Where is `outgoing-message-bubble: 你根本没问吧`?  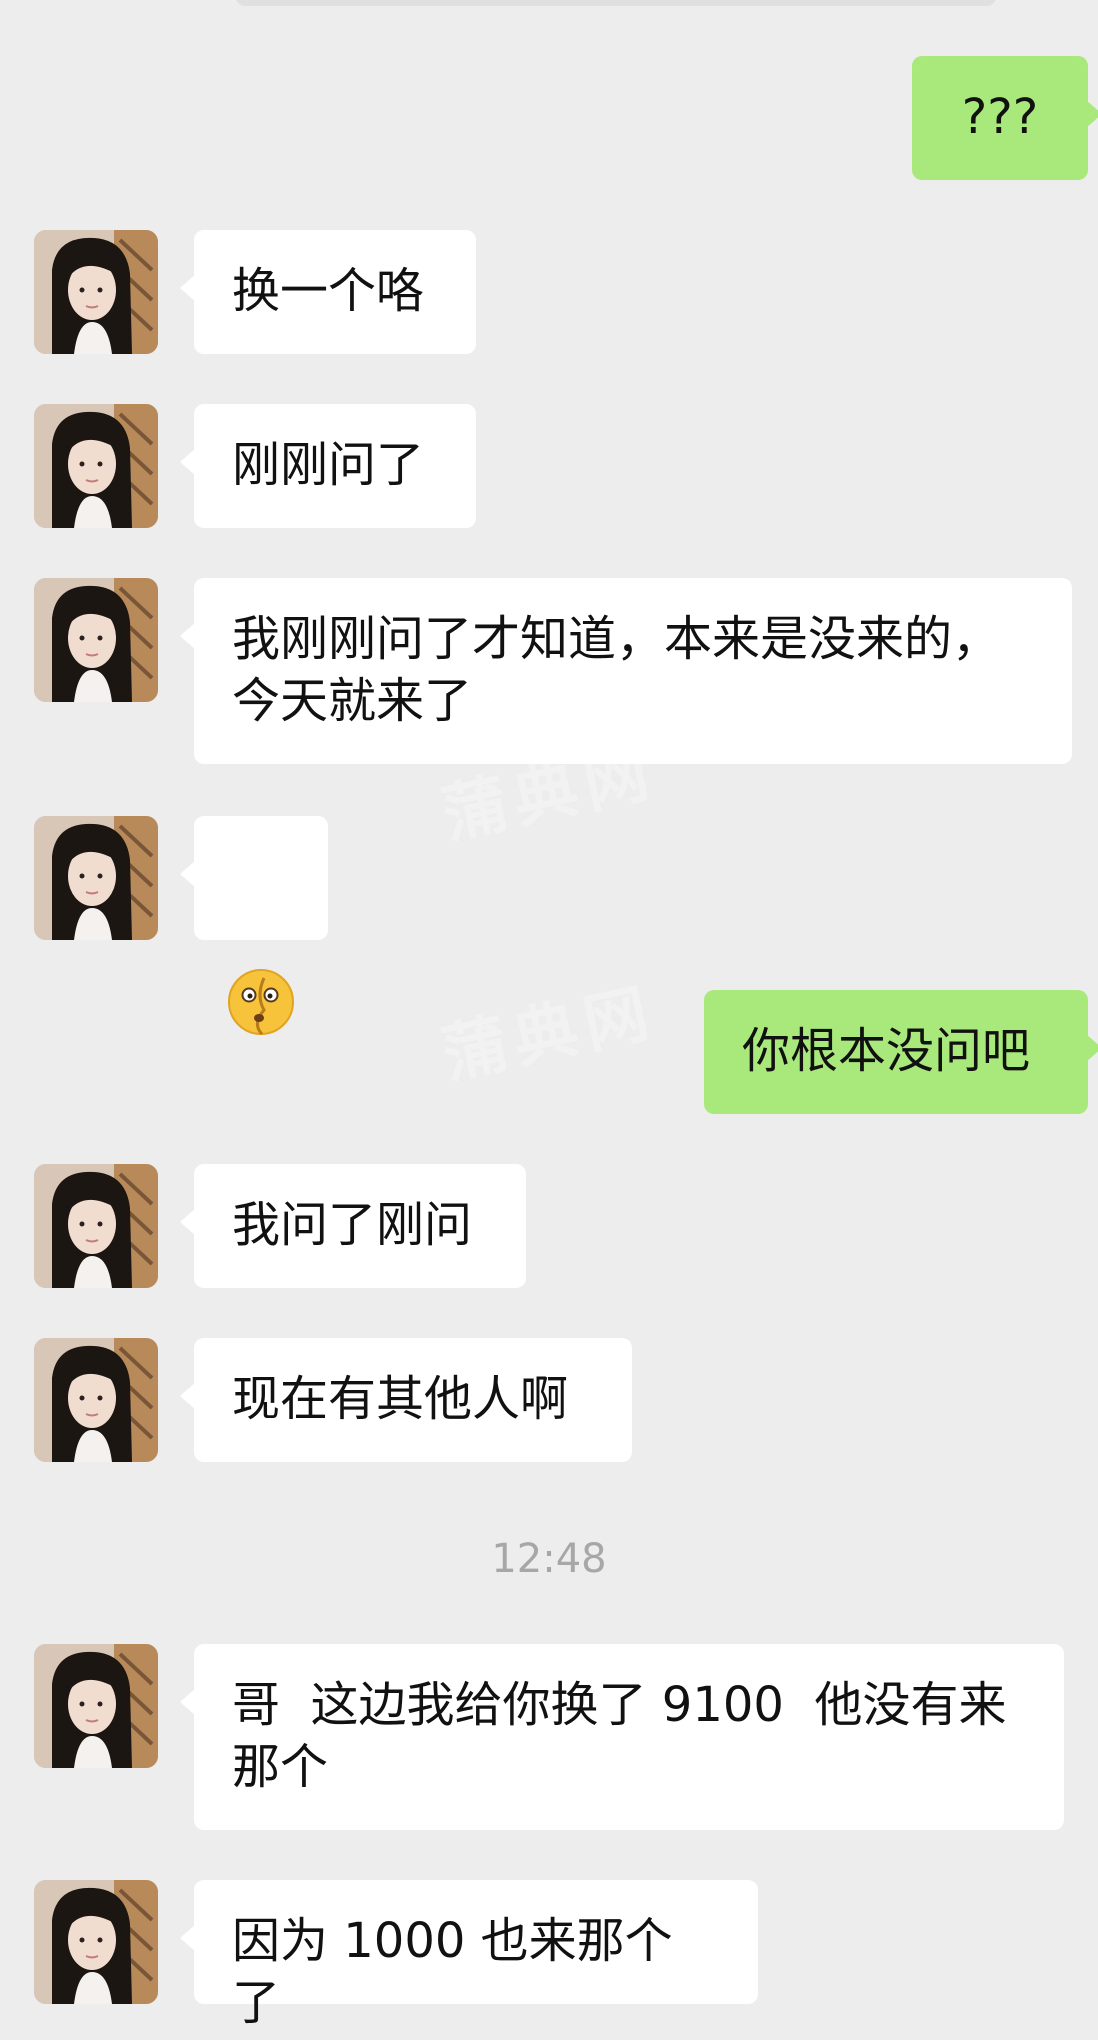
outgoing-message-bubble: 你根本没问吧 is located at coordinates (901, 1052).